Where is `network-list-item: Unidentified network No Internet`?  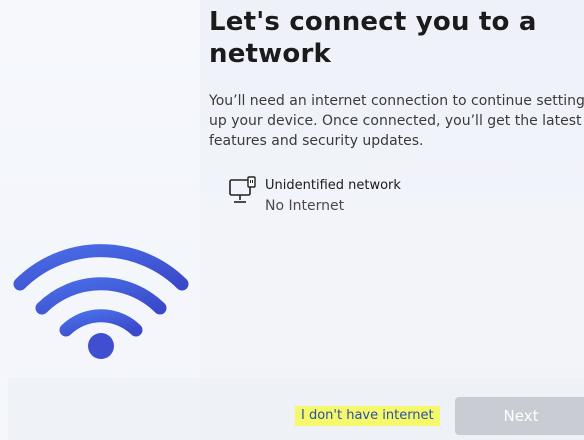 network-list-item: Unidentified network No Internet is located at coordinates (323, 198).